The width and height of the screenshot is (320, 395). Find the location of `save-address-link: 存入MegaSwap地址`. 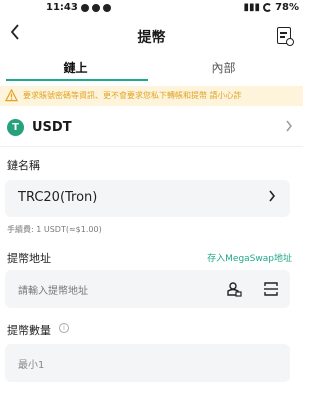

save-address-link: 存入MegaSwap地址 is located at coordinates (249, 257).